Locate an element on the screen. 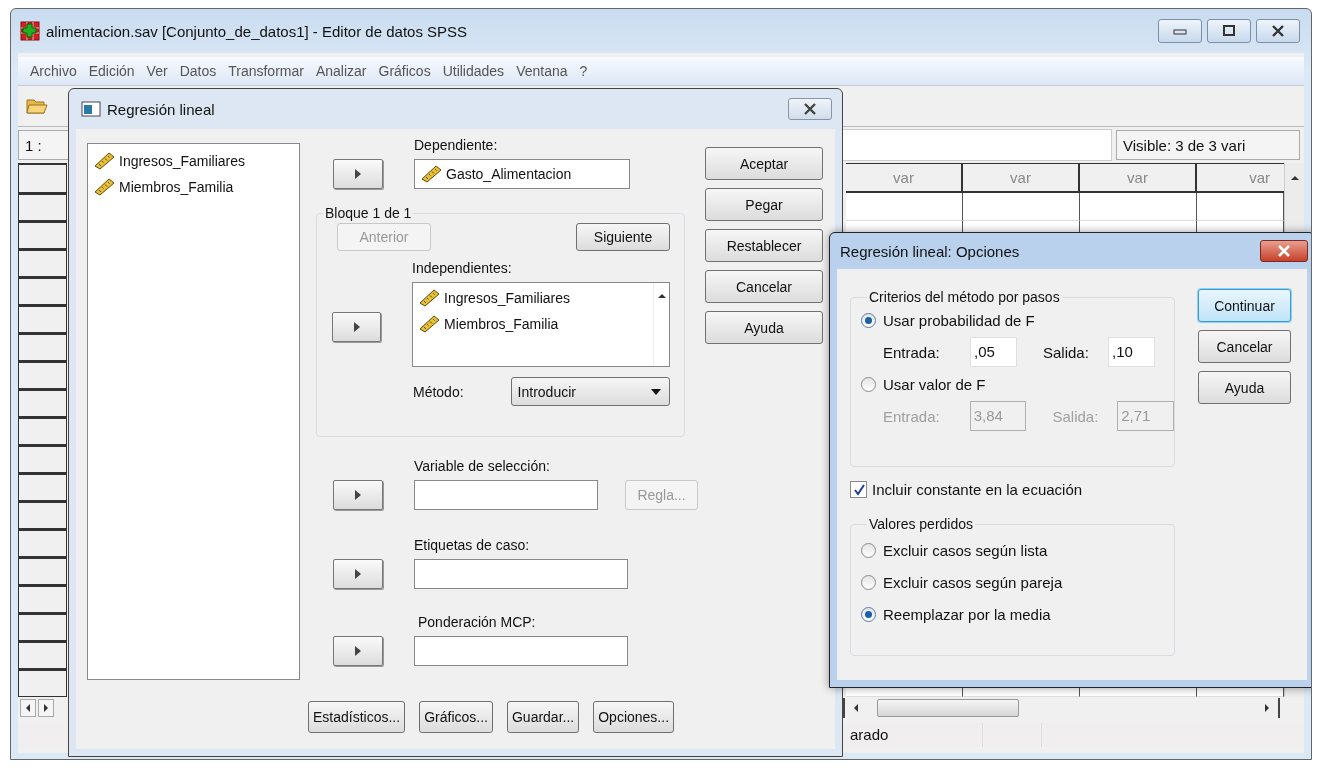 The width and height of the screenshot is (1322, 769). scrollbar-thumb is located at coordinates (948, 708).